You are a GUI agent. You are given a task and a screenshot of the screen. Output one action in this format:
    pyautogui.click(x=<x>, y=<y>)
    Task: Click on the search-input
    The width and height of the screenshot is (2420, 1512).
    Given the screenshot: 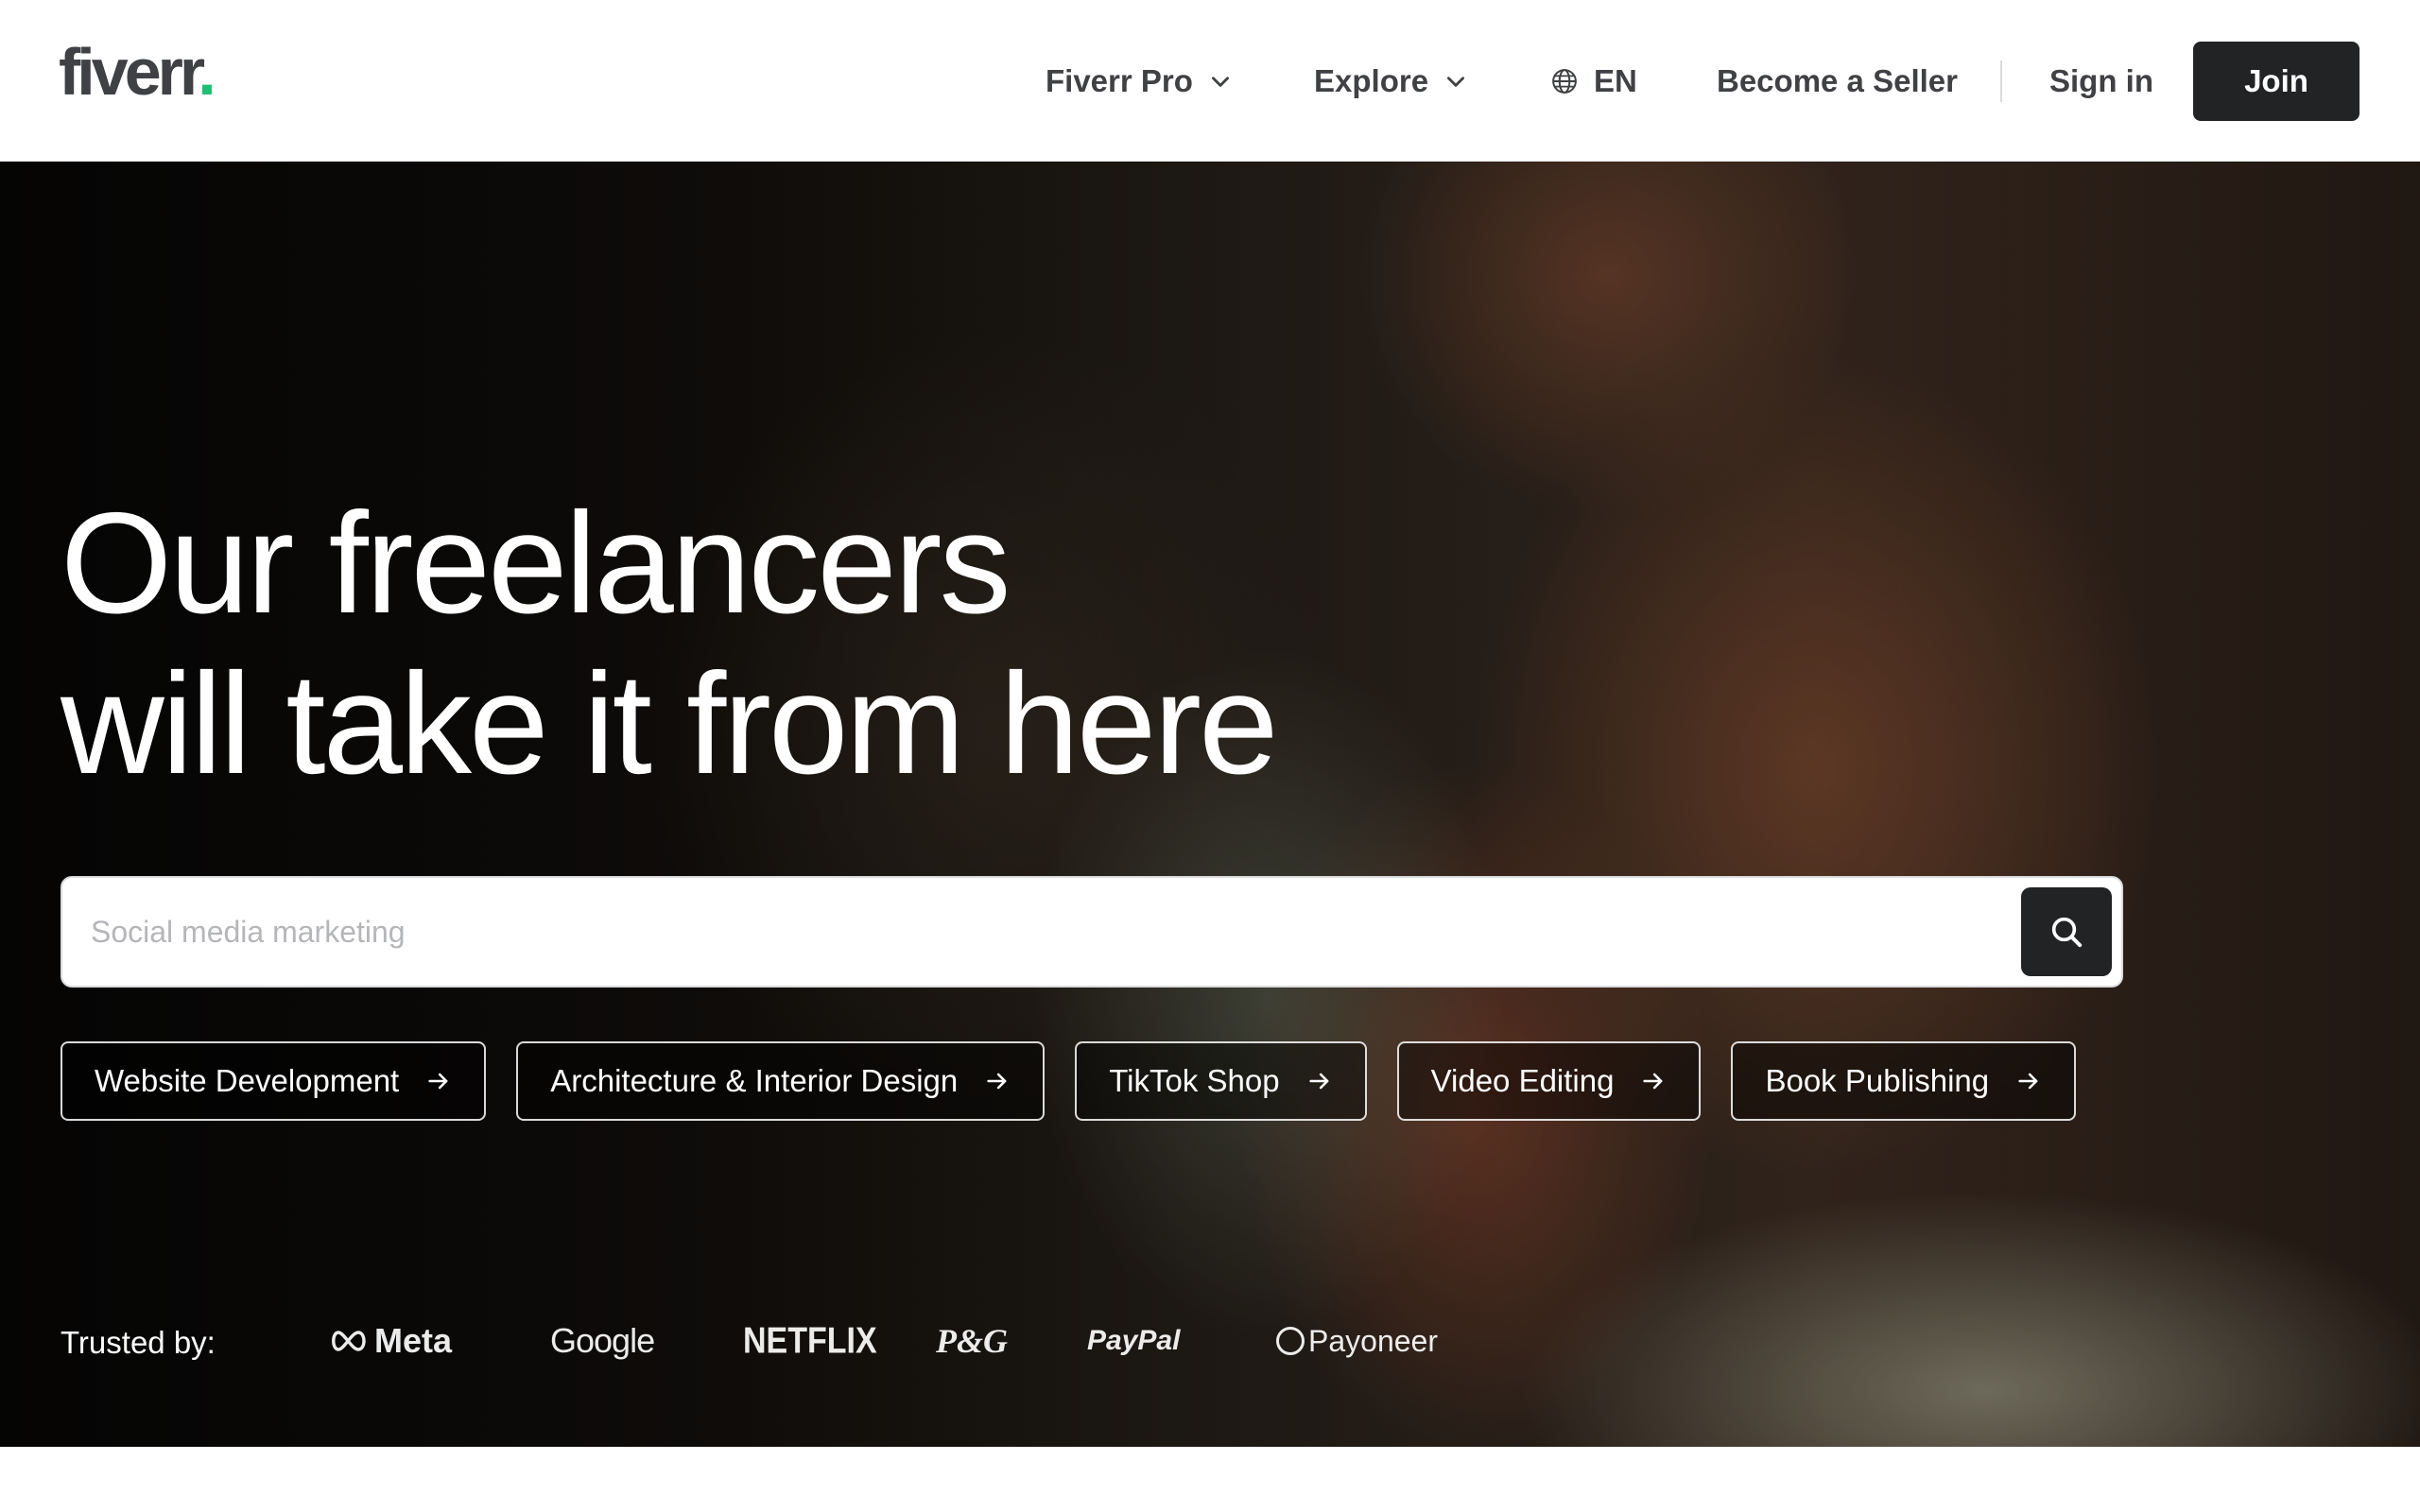 What is the action you would take?
    pyautogui.click(x=1036, y=932)
    